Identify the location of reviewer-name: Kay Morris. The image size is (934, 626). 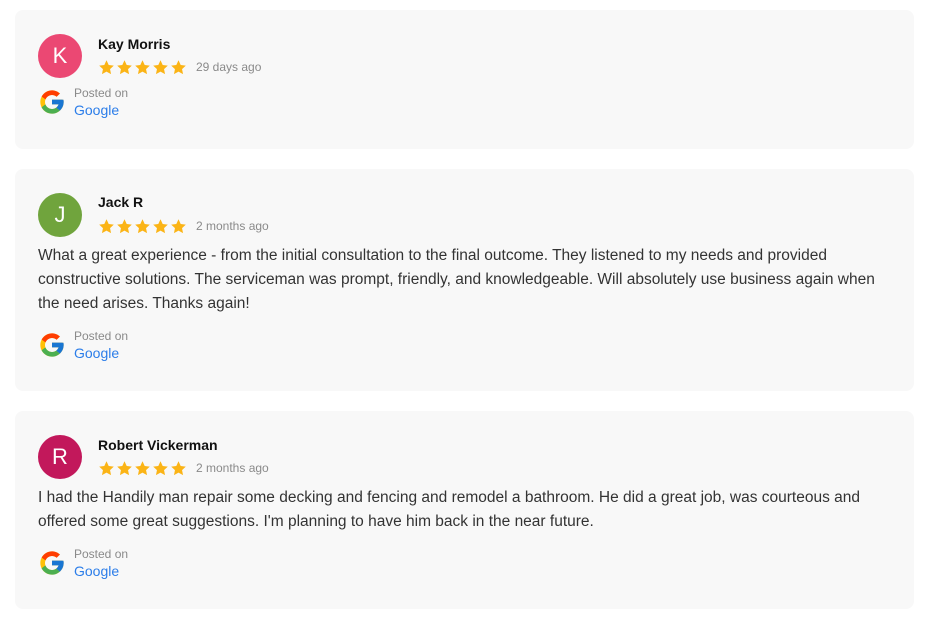
(134, 44).